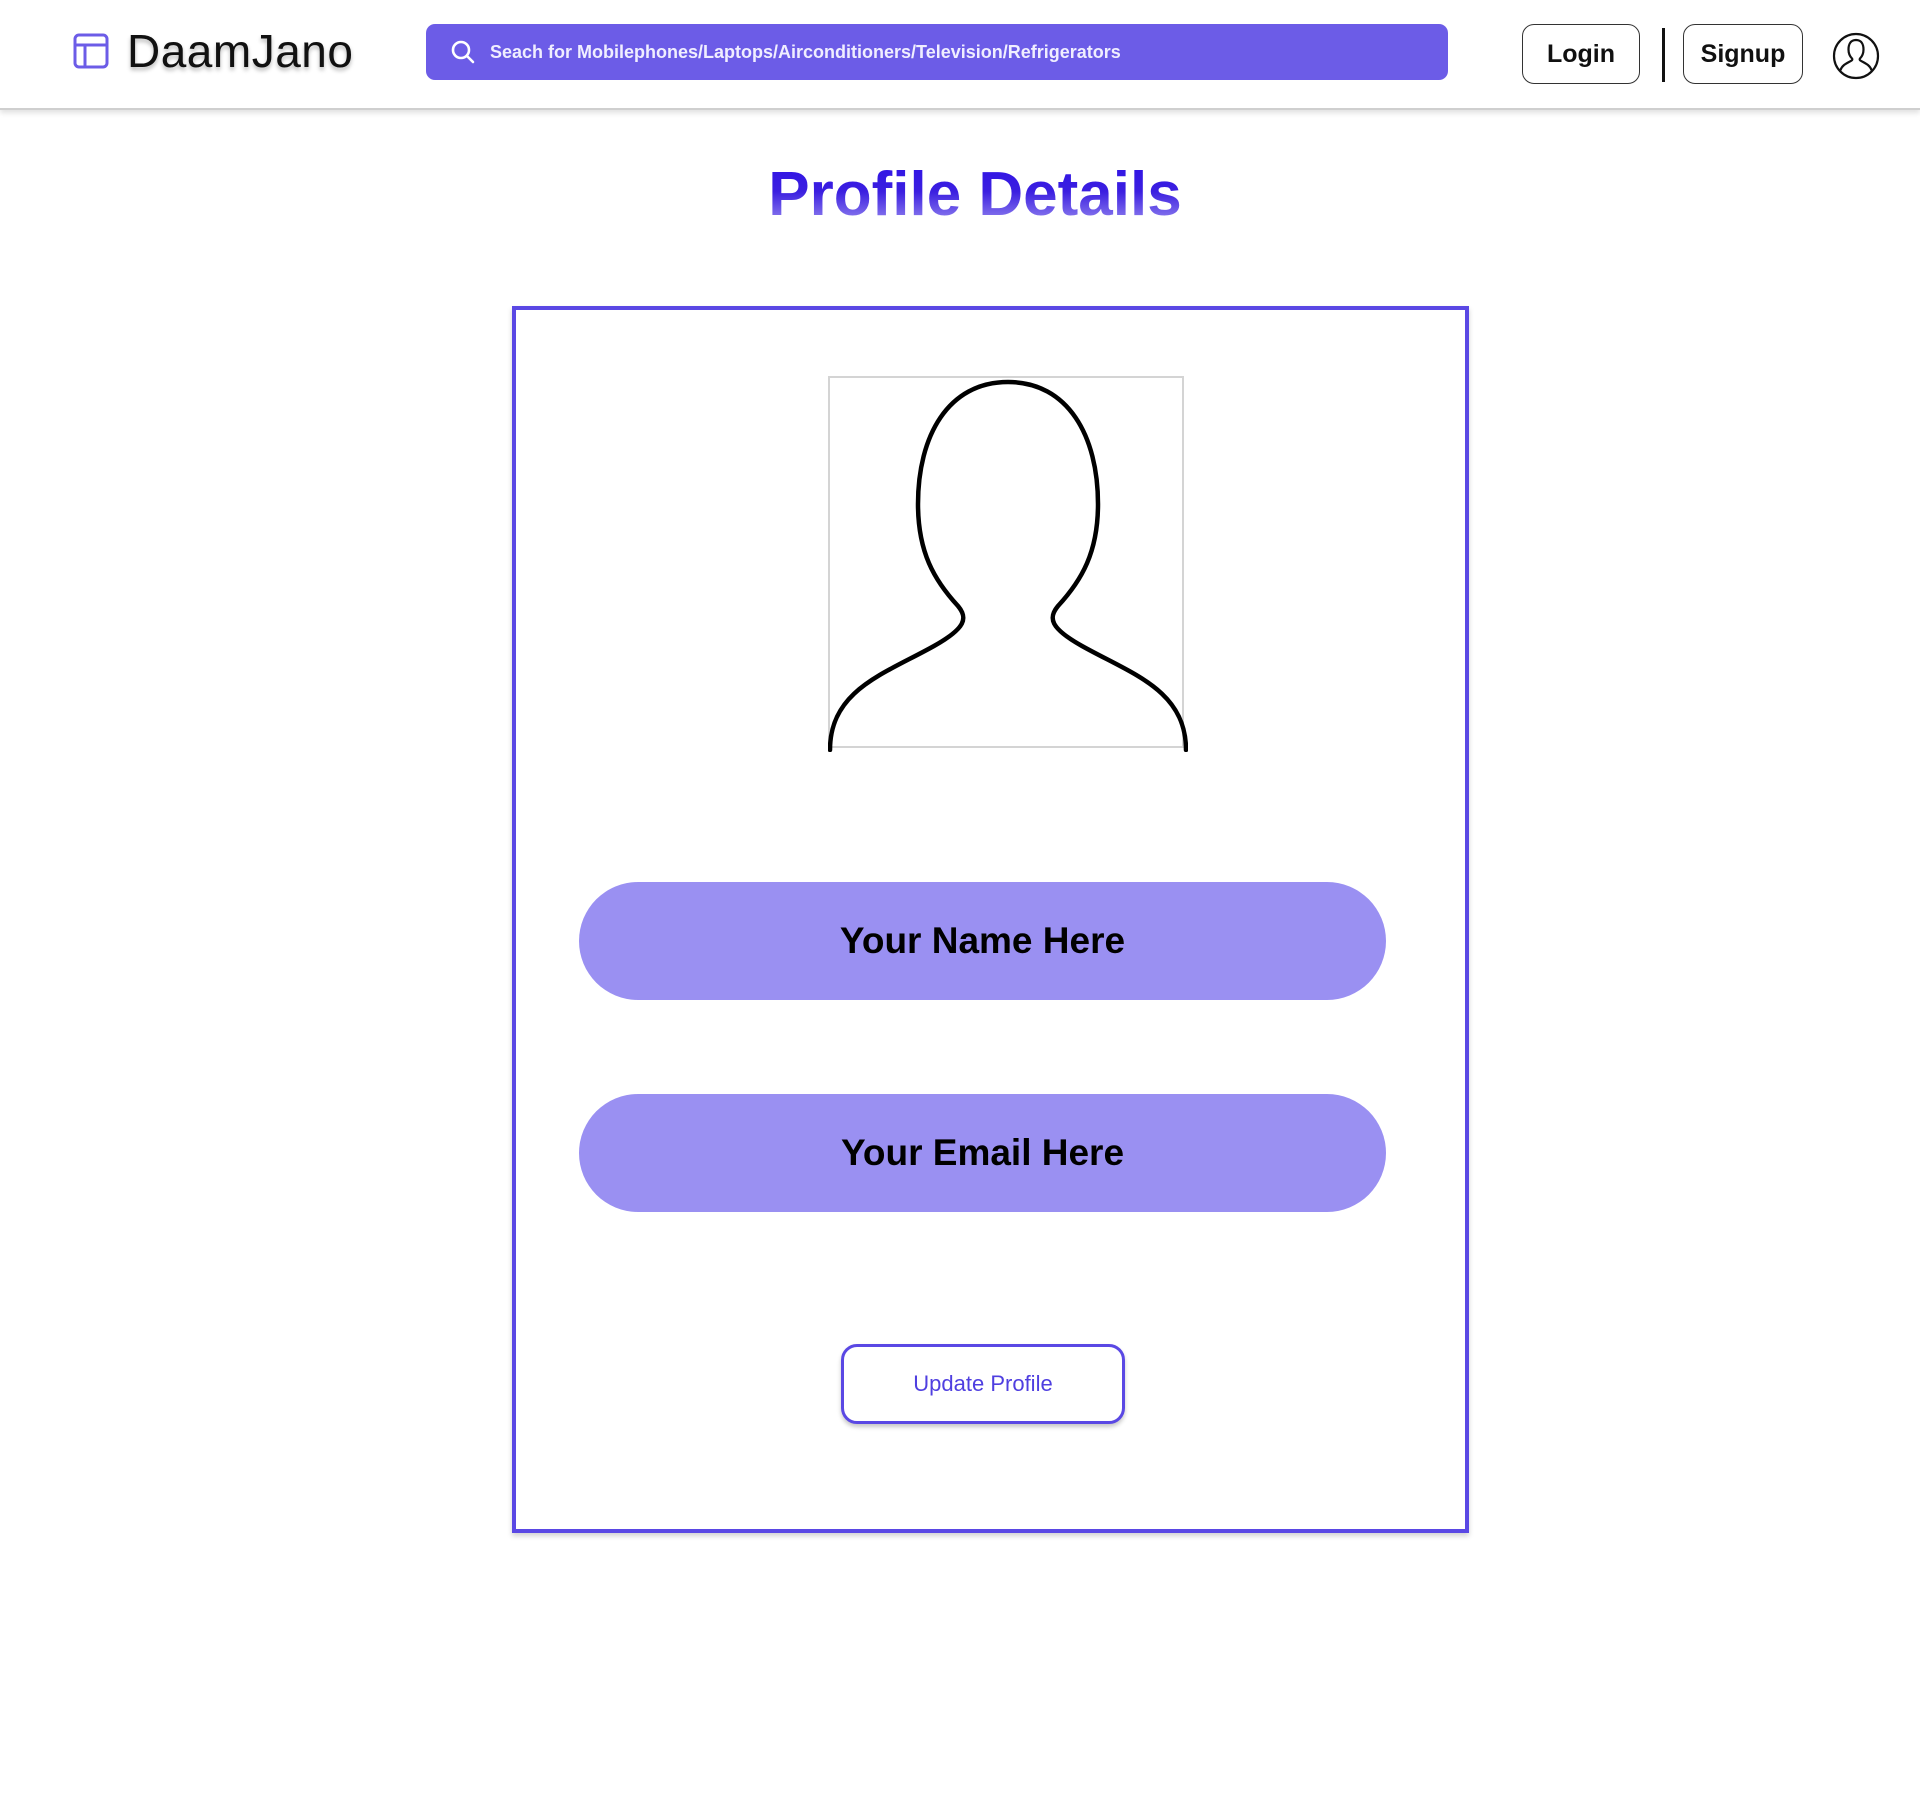 The height and width of the screenshot is (1818, 1920). What do you see at coordinates (982, 1153) in the screenshot?
I see `email-field: Your Email Here` at bounding box center [982, 1153].